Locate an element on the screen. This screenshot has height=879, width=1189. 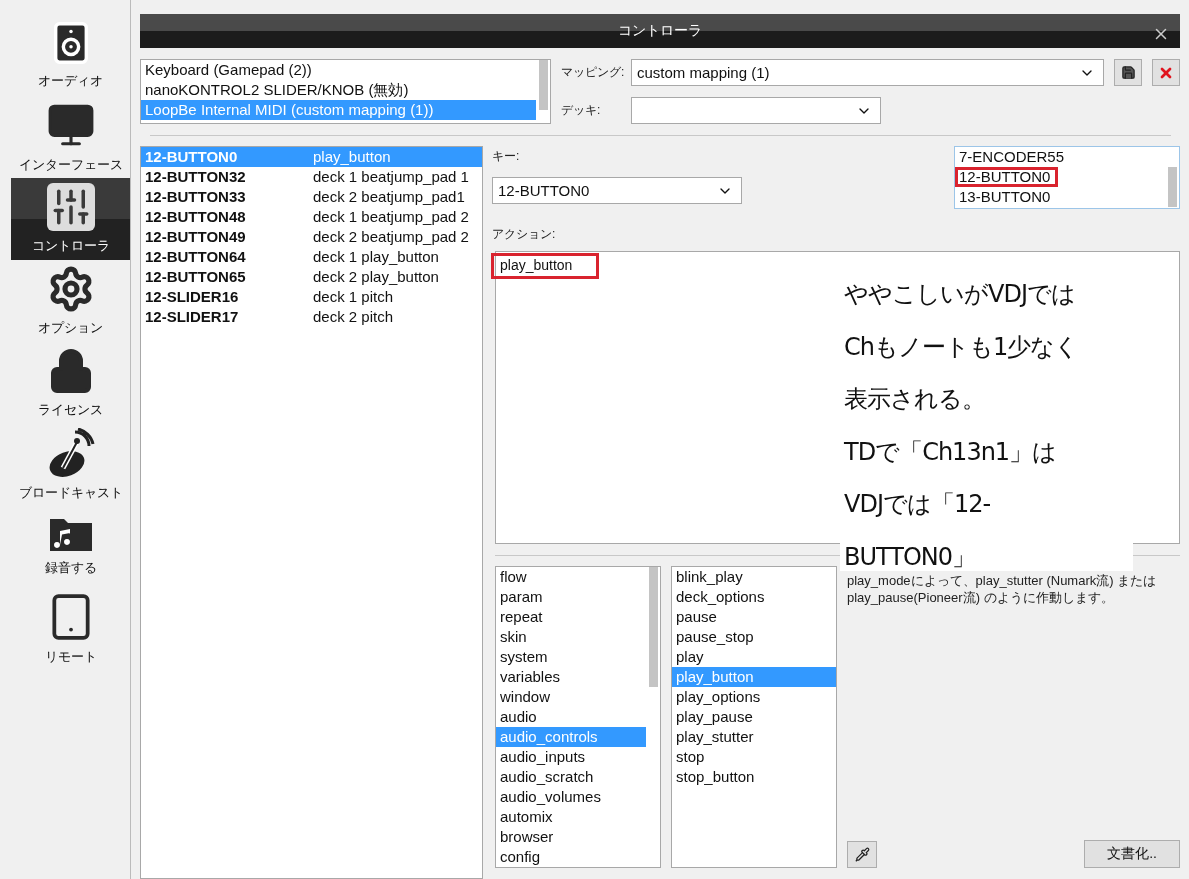
annotation-line: Chもノートも1少なく is located at coordinates (962, 346).